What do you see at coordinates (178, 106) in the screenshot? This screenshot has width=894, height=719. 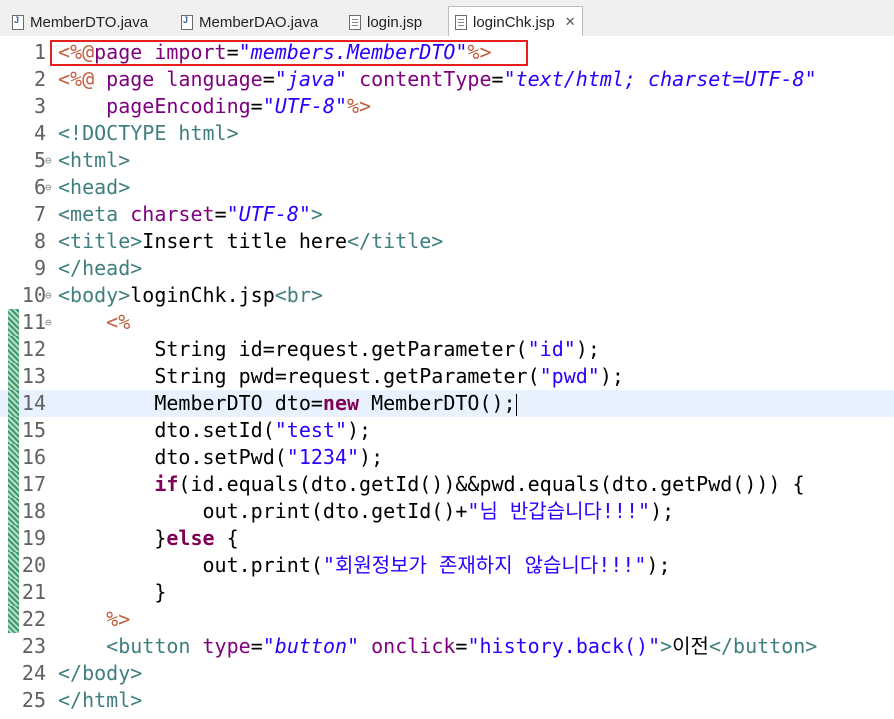 I see `code-token: pageEncoding` at bounding box center [178, 106].